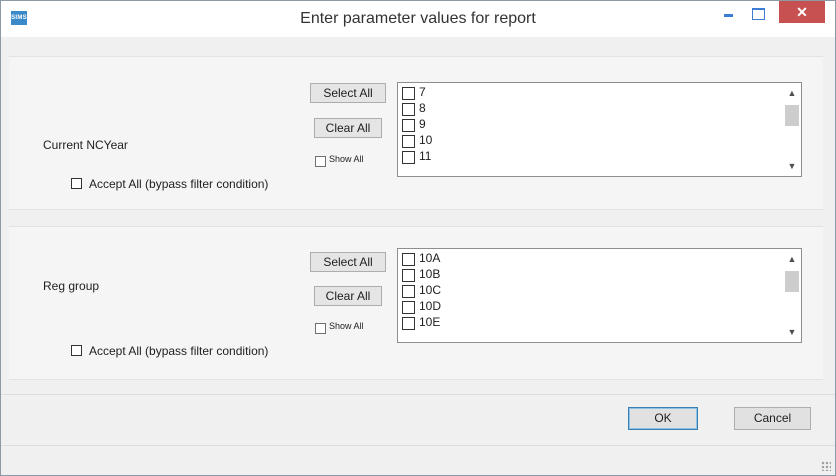 Image resolution: width=836 pixels, height=476 pixels. What do you see at coordinates (588, 259) in the screenshot?
I see `list-item: 10A` at bounding box center [588, 259].